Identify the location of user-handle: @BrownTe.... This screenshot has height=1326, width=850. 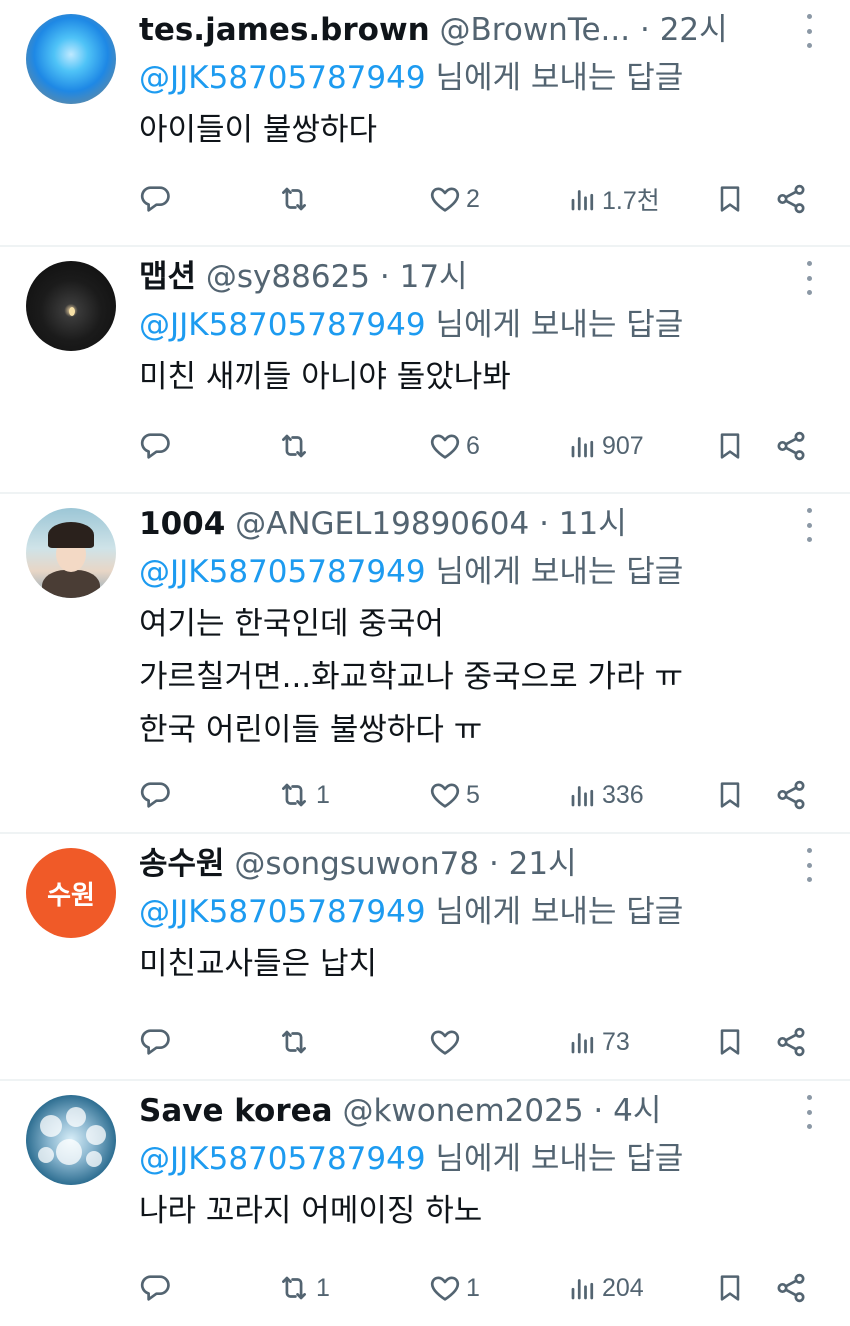
(535, 30).